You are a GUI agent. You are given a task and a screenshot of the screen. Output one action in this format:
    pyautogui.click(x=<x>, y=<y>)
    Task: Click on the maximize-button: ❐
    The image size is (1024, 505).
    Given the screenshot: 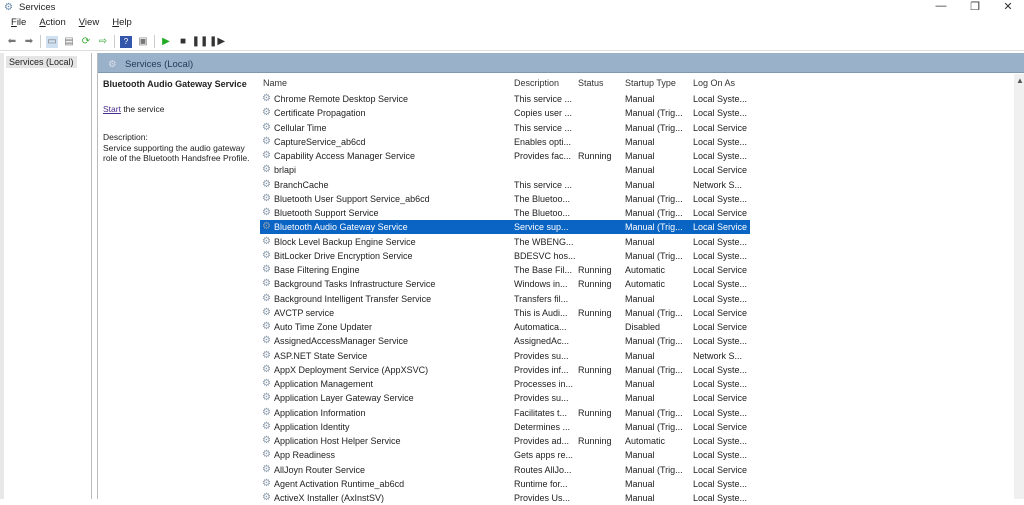 What is the action you would take?
    pyautogui.click(x=975, y=6)
    